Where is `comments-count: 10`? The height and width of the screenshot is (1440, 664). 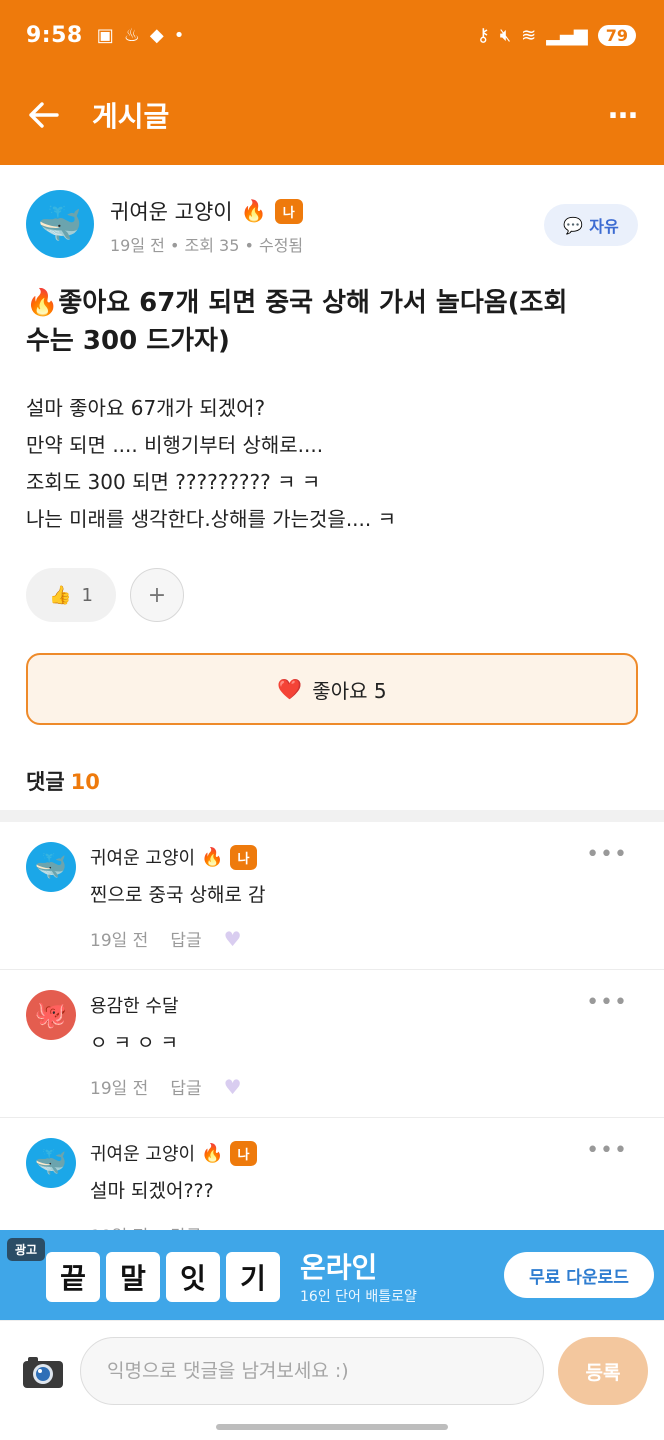 comments-count: 10 is located at coordinates (85, 782).